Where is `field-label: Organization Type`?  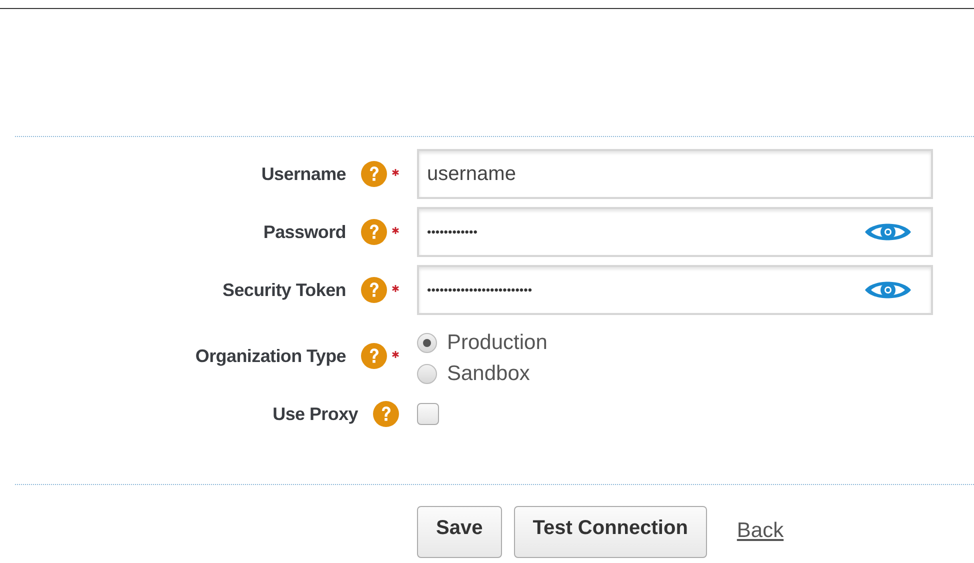 field-label: Organization Type is located at coordinates (270, 356).